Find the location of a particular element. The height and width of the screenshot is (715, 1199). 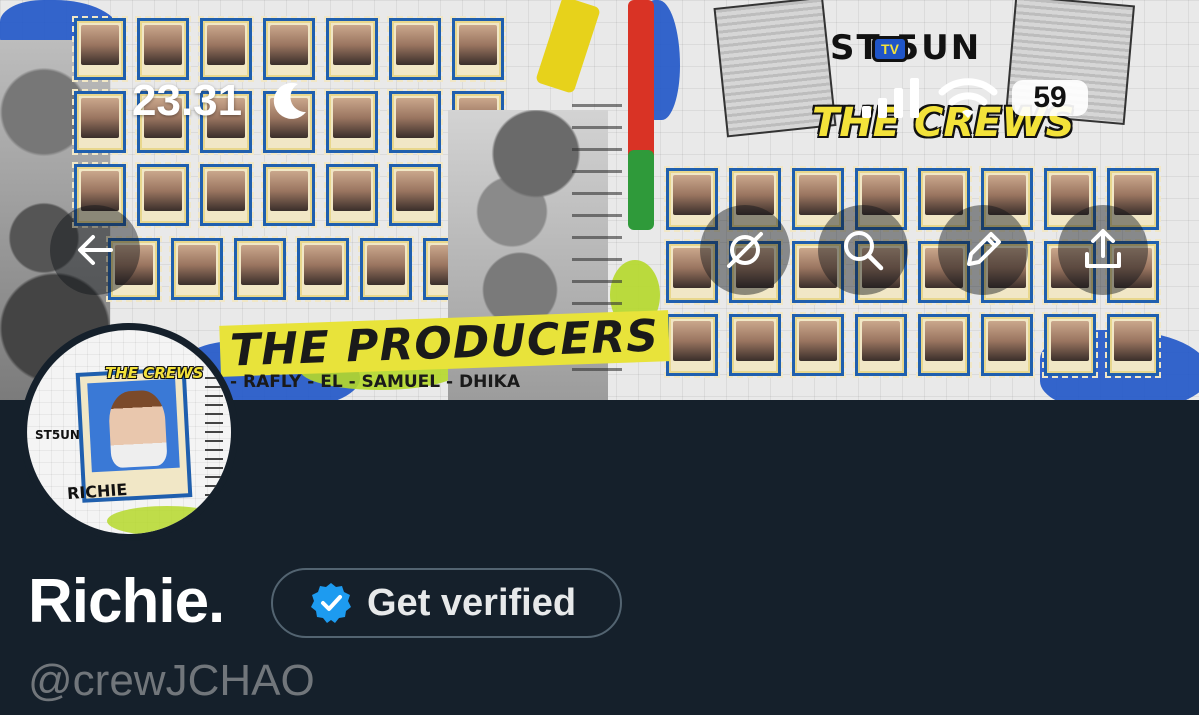

banner-logo-tv: TV is located at coordinates (890, 49).